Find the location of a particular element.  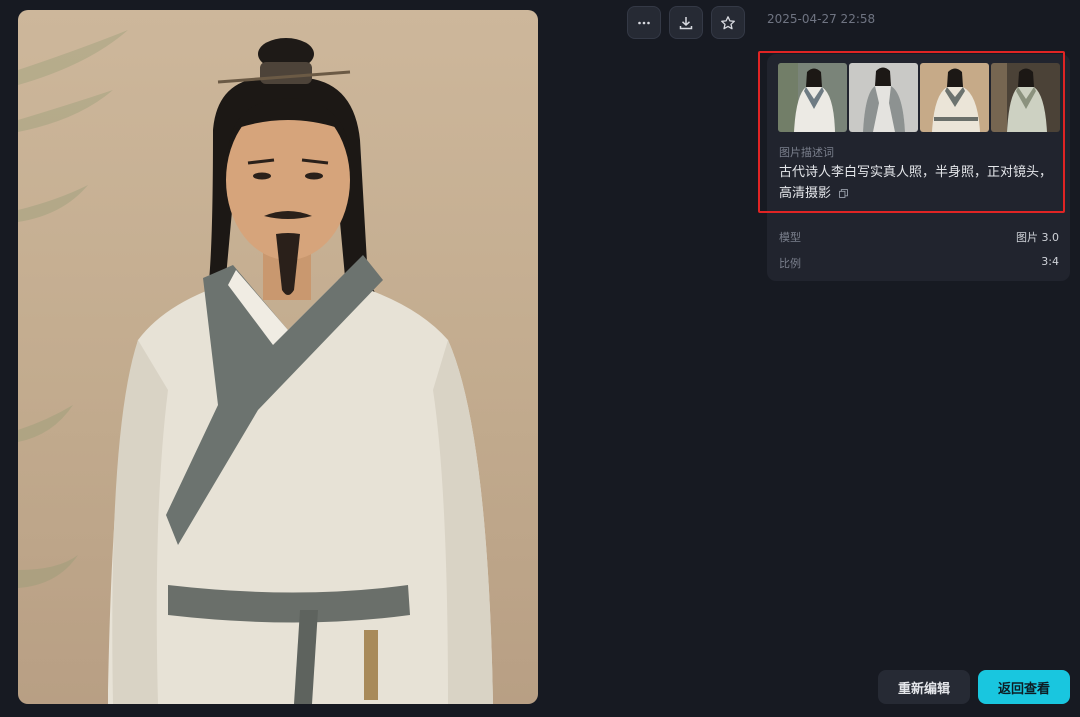

creation-timestamp: 2025-04-27 22:58 is located at coordinates (821, 19).